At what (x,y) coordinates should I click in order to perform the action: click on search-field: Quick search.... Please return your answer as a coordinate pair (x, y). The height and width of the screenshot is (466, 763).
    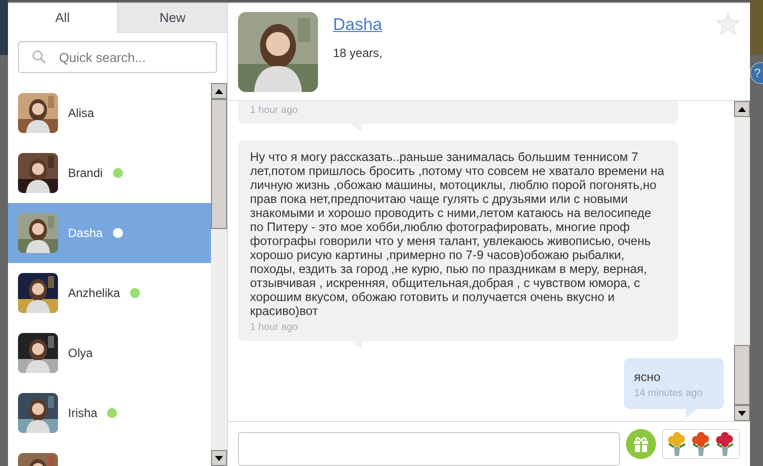
    Looking at the image, I should click on (117, 57).